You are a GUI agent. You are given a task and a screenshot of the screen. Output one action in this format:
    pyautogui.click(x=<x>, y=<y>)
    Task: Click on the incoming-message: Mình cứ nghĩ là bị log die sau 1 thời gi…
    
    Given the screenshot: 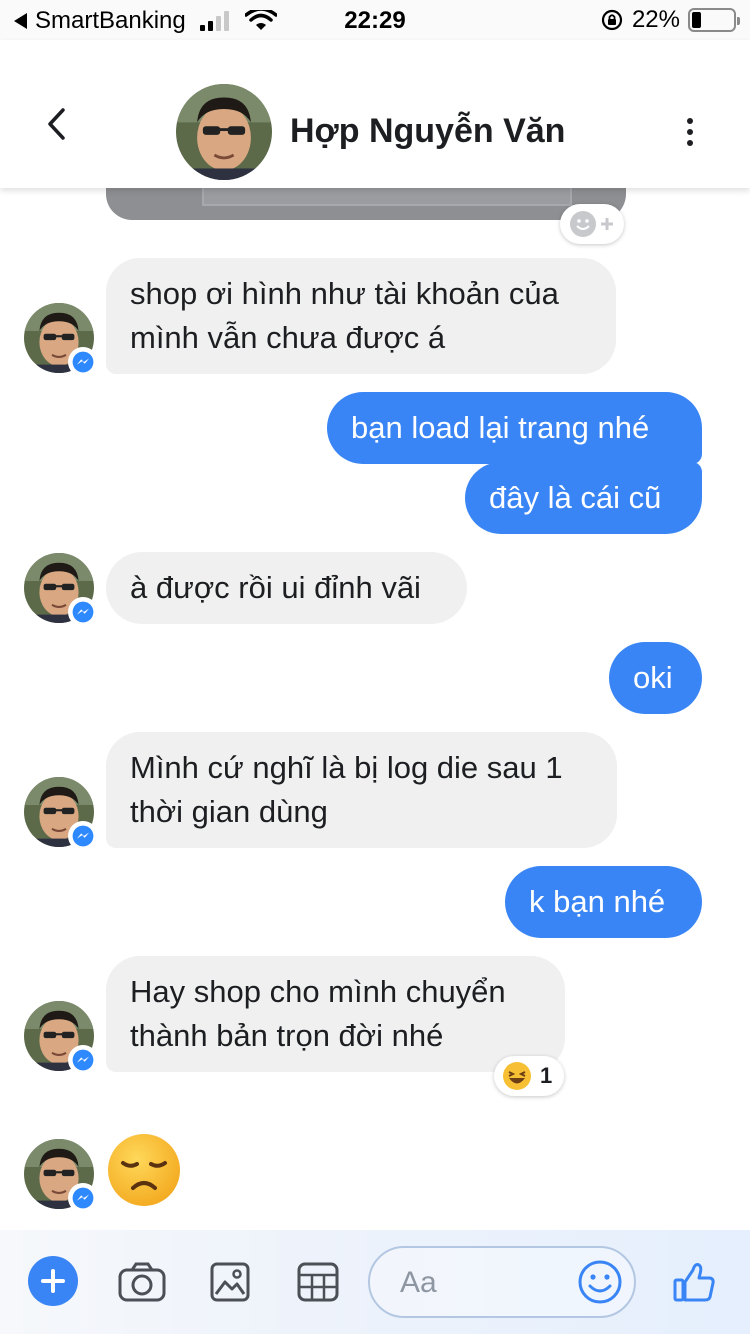 What is the action you would take?
    pyautogui.click(x=361, y=790)
    